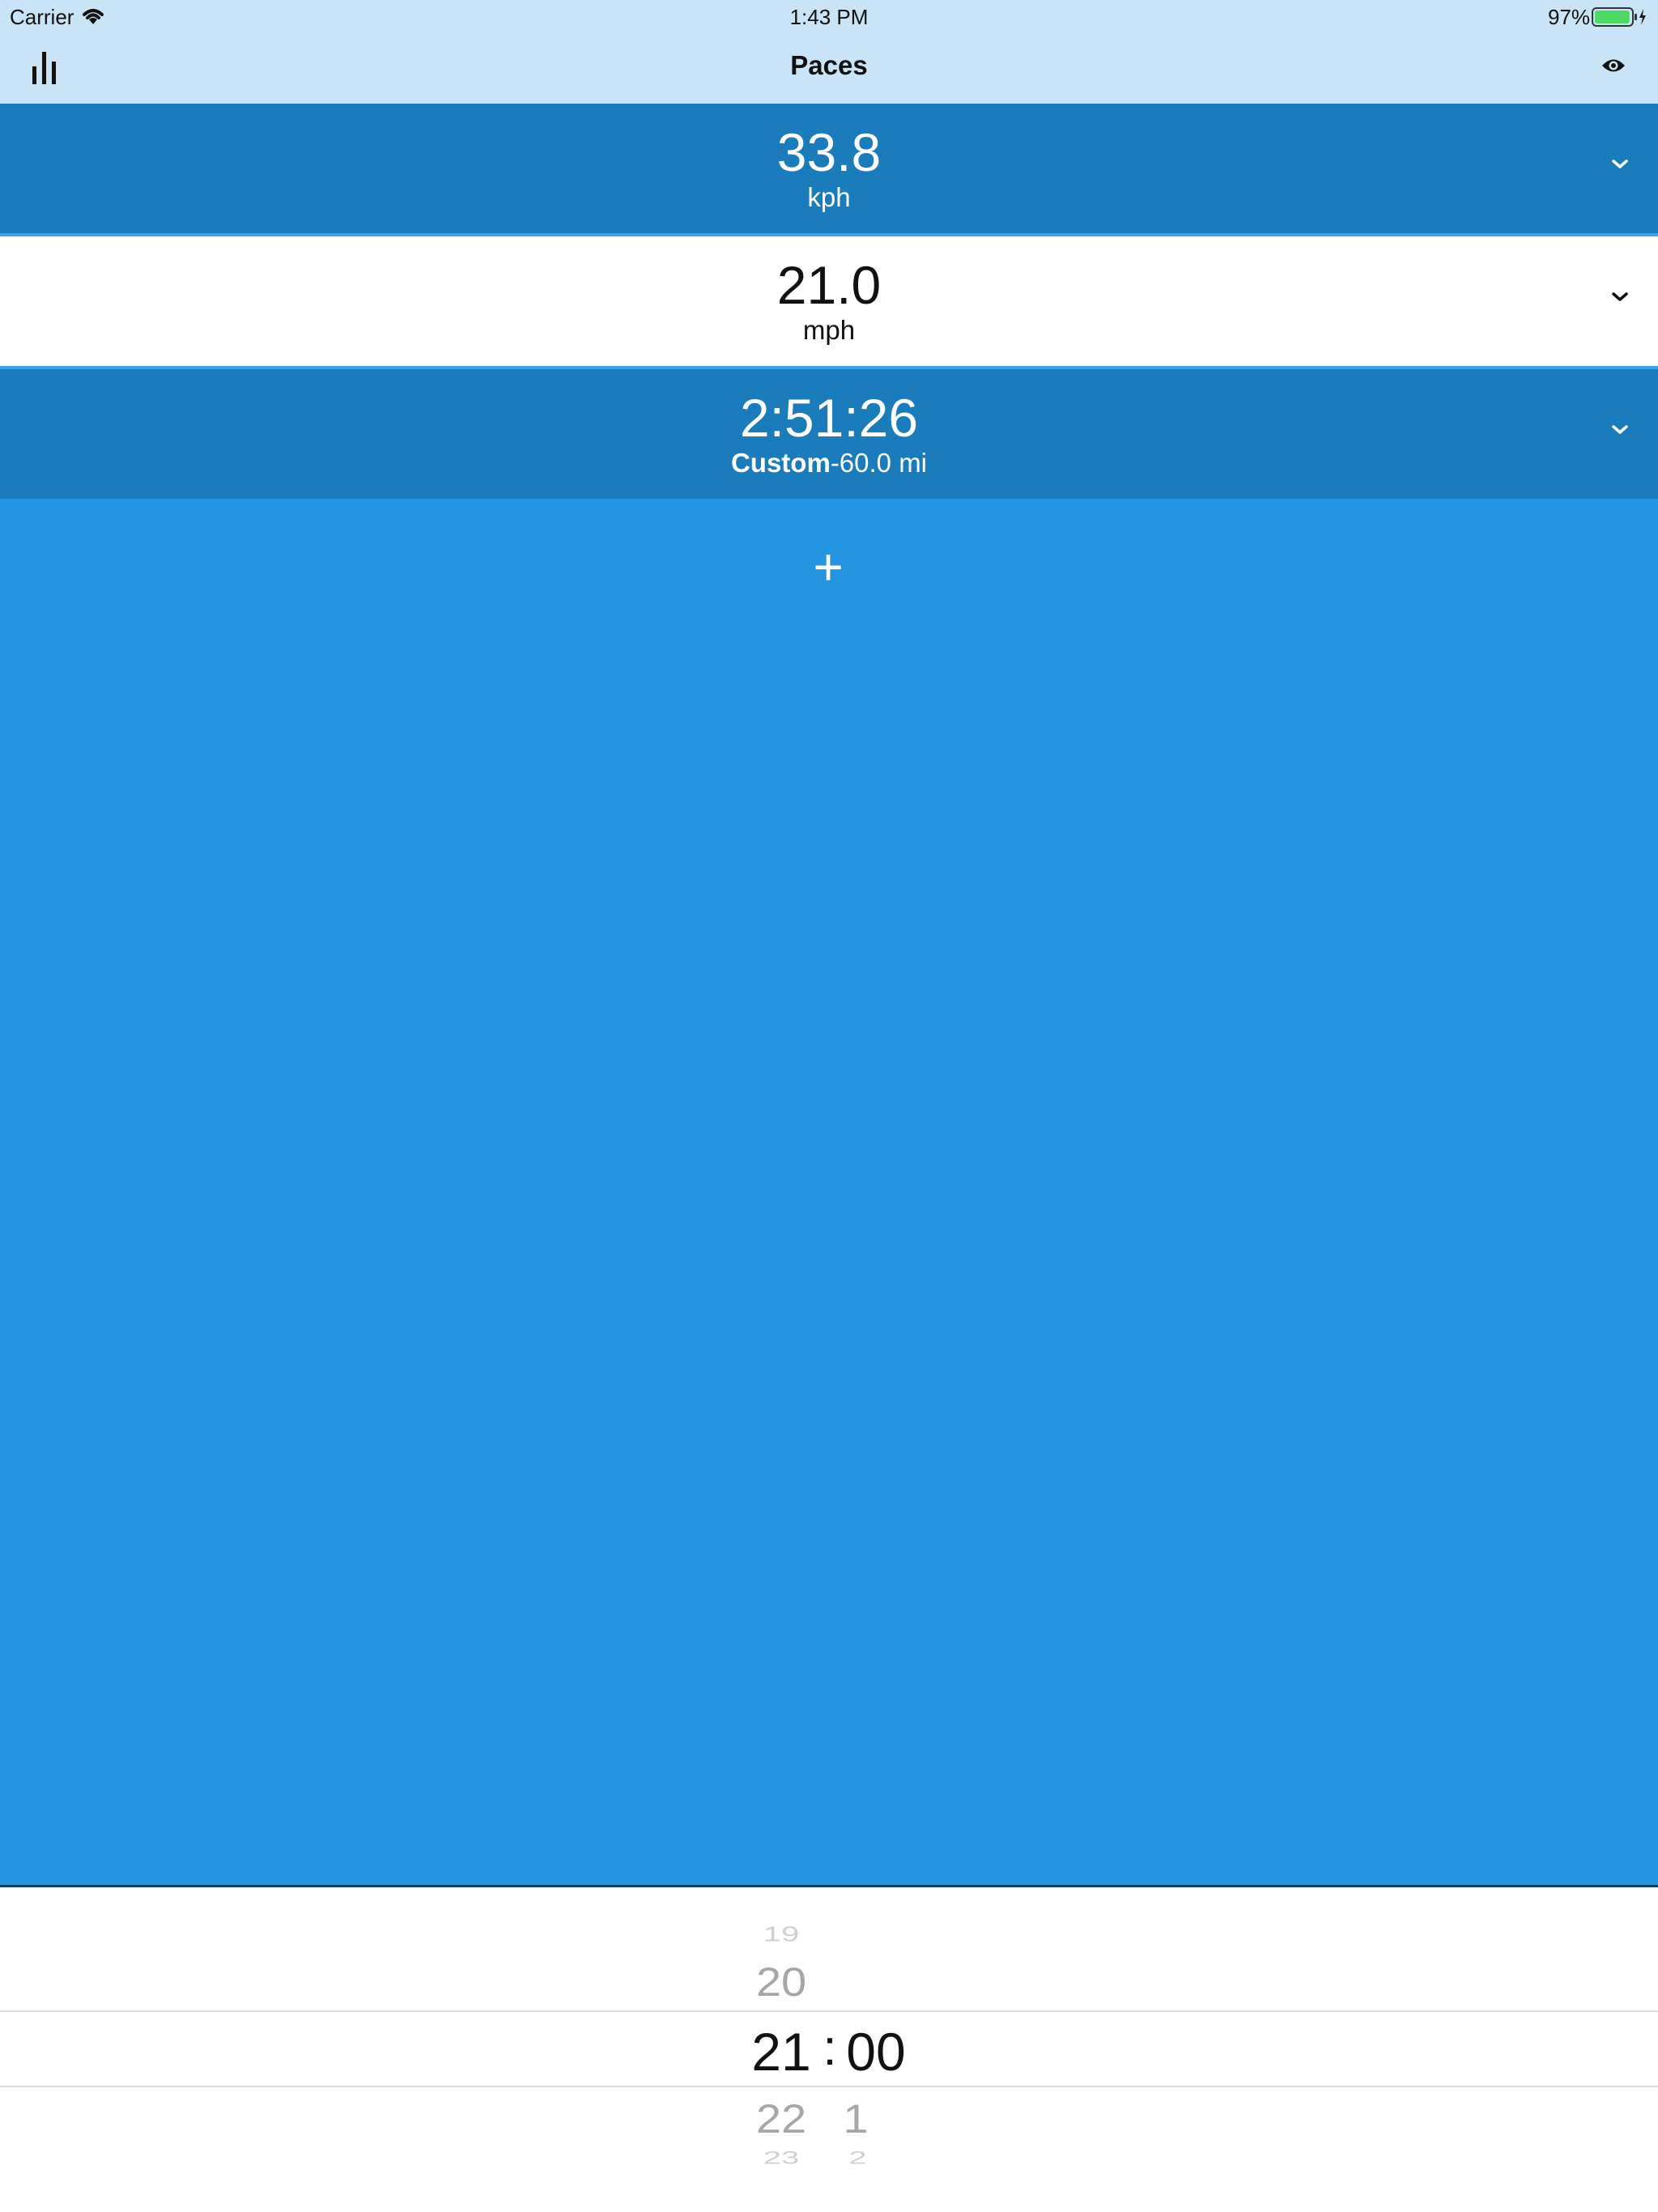 The image size is (1658, 2212). I want to click on battery-percent: 97%, so click(1569, 17).